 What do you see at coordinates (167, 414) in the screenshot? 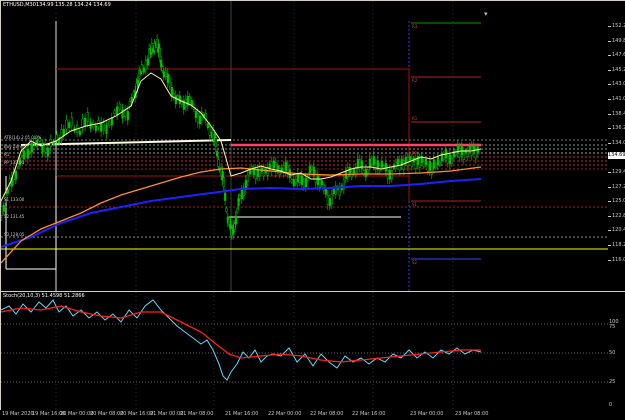
I see `time-label: 21 Mar 00:00` at bounding box center [167, 414].